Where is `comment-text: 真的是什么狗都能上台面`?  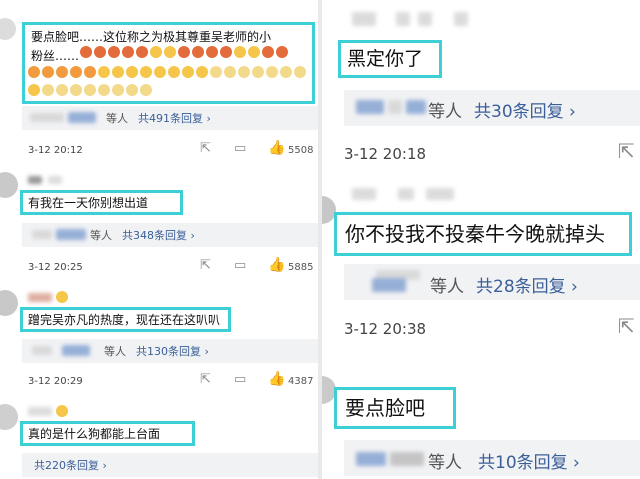
comment-text: 真的是什么狗都能上台面 is located at coordinates (94, 434).